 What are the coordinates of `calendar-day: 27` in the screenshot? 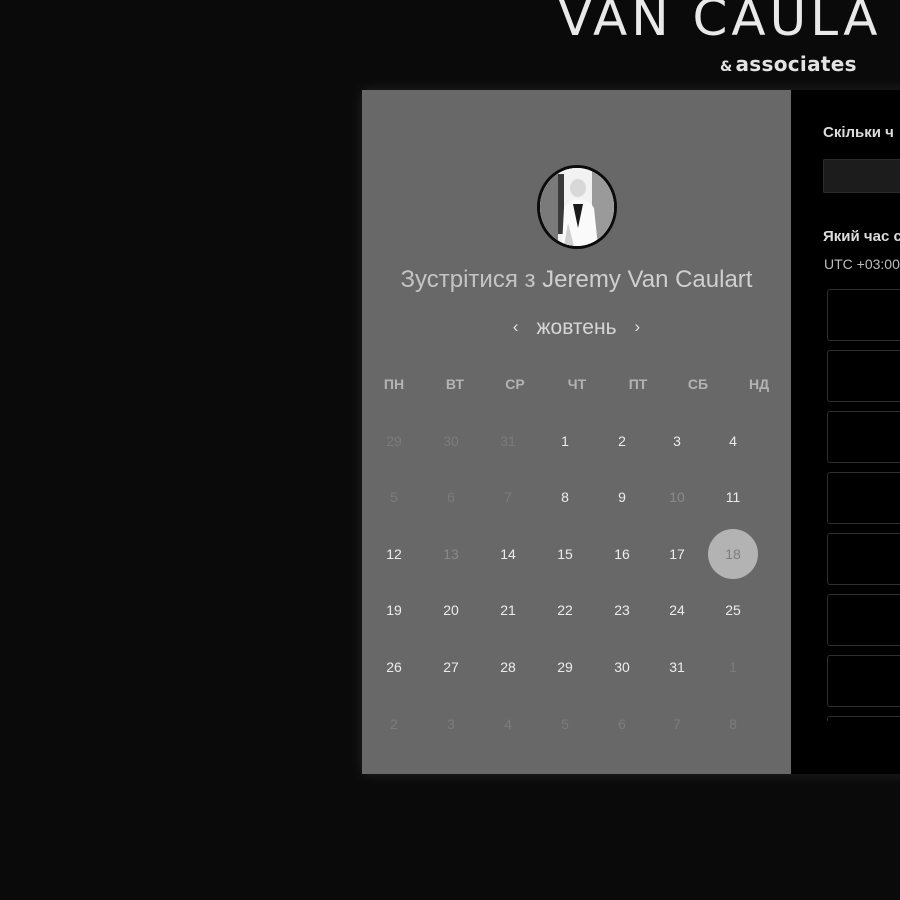 It's located at (451, 667).